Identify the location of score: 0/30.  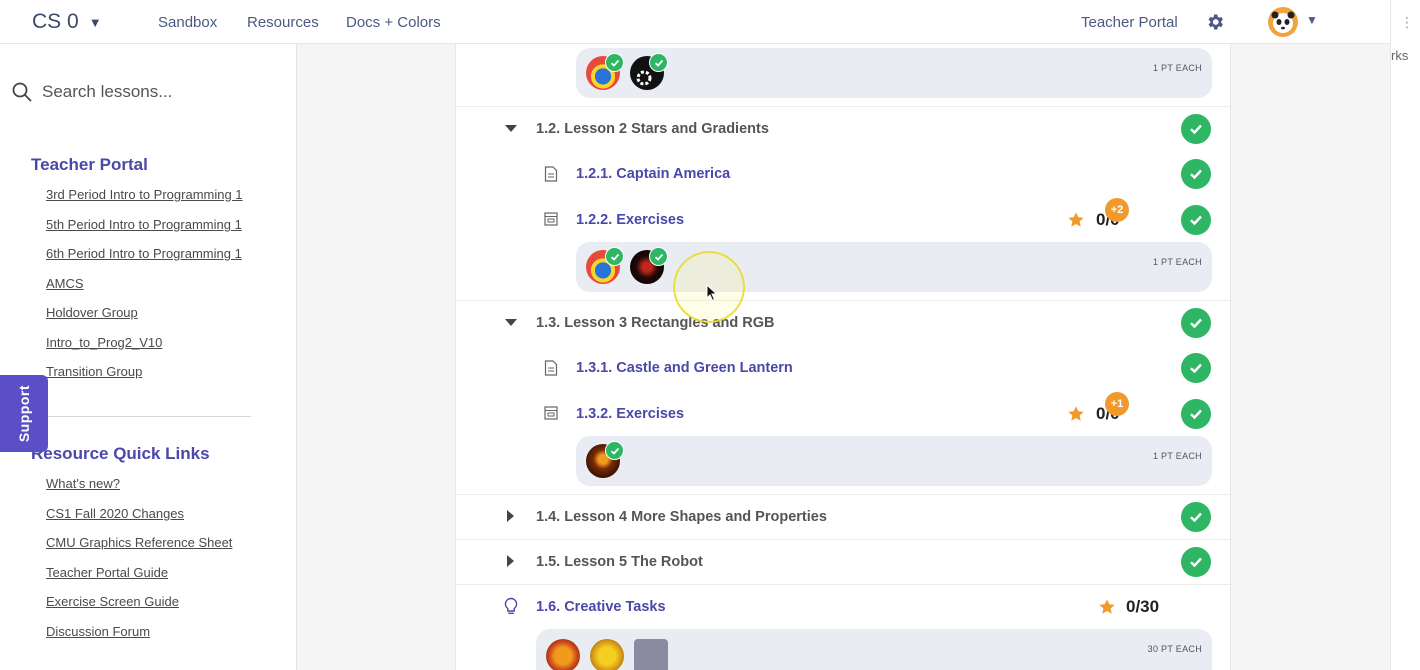
(1143, 606).